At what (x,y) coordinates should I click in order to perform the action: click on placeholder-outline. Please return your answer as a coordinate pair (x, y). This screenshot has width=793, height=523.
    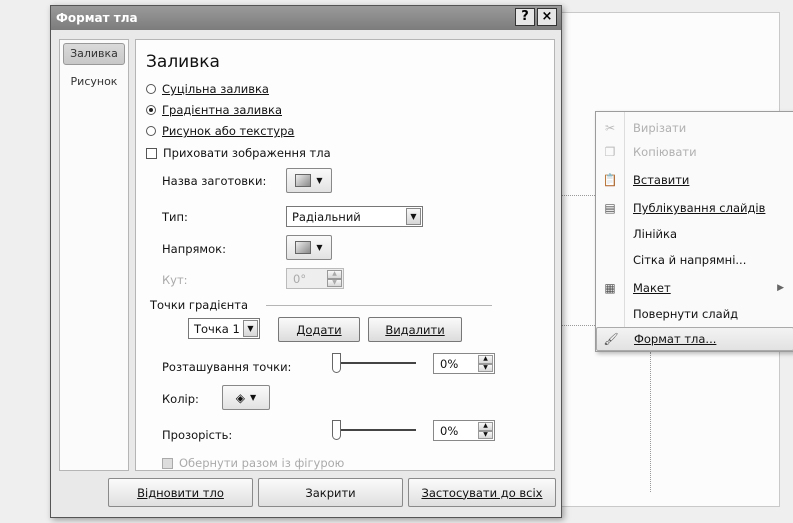
    Looking at the image, I should click on (650, 422).